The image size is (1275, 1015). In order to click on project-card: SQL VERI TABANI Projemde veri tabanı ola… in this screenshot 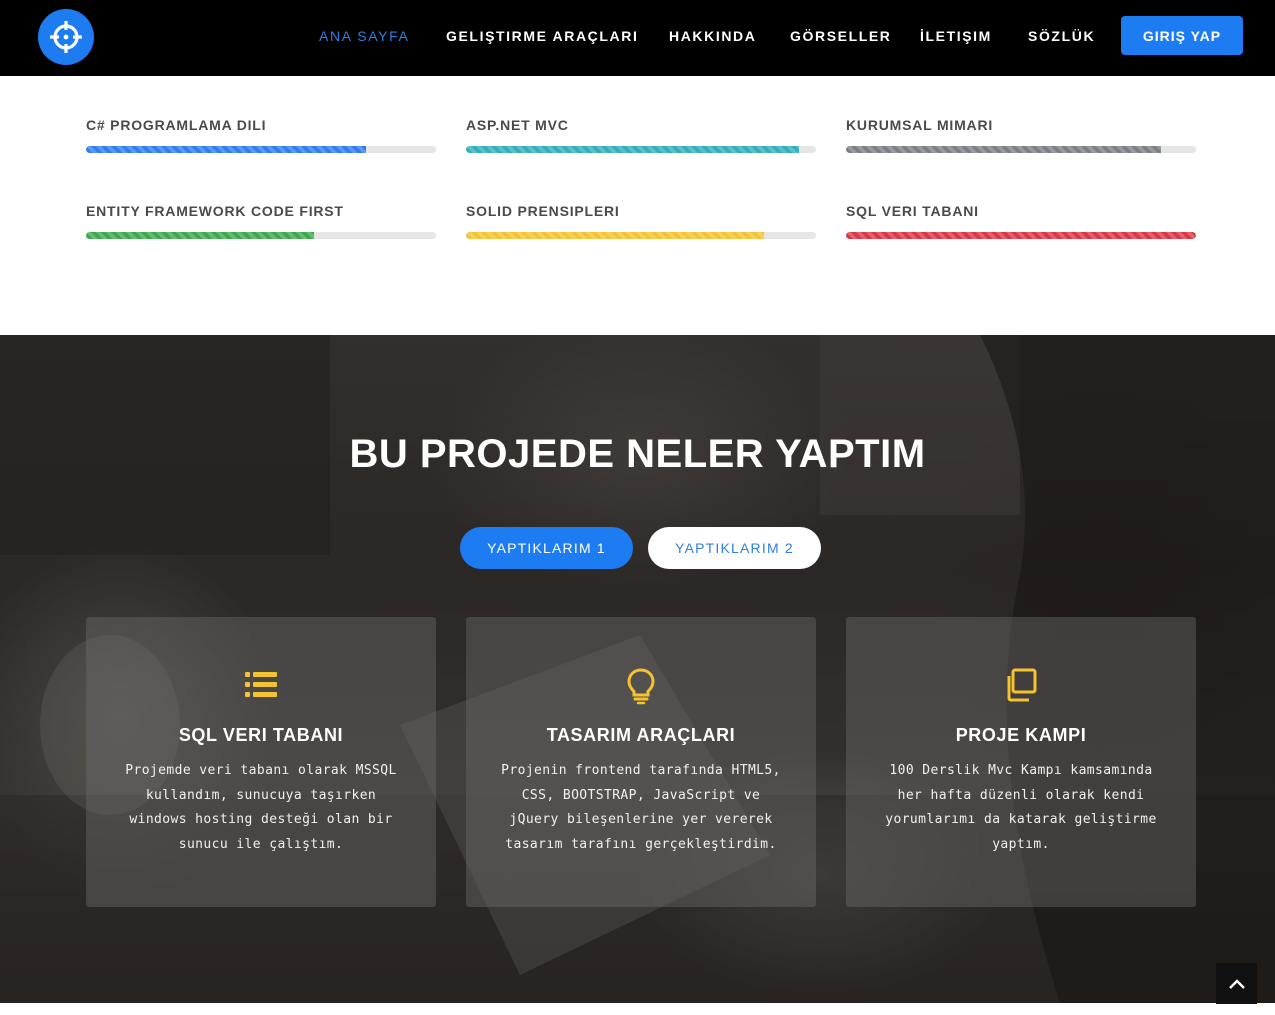, I will do `click(261, 762)`.